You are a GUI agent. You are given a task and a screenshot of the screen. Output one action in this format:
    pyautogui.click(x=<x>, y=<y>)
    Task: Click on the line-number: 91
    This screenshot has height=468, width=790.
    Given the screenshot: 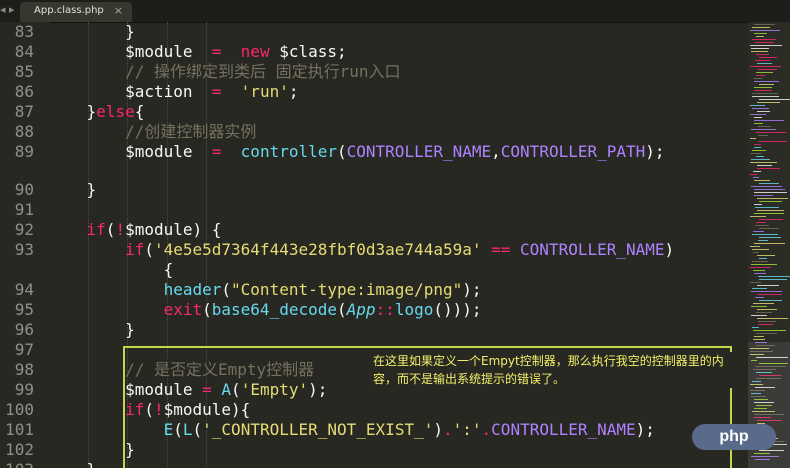 What is the action you would take?
    pyautogui.click(x=24, y=209)
    